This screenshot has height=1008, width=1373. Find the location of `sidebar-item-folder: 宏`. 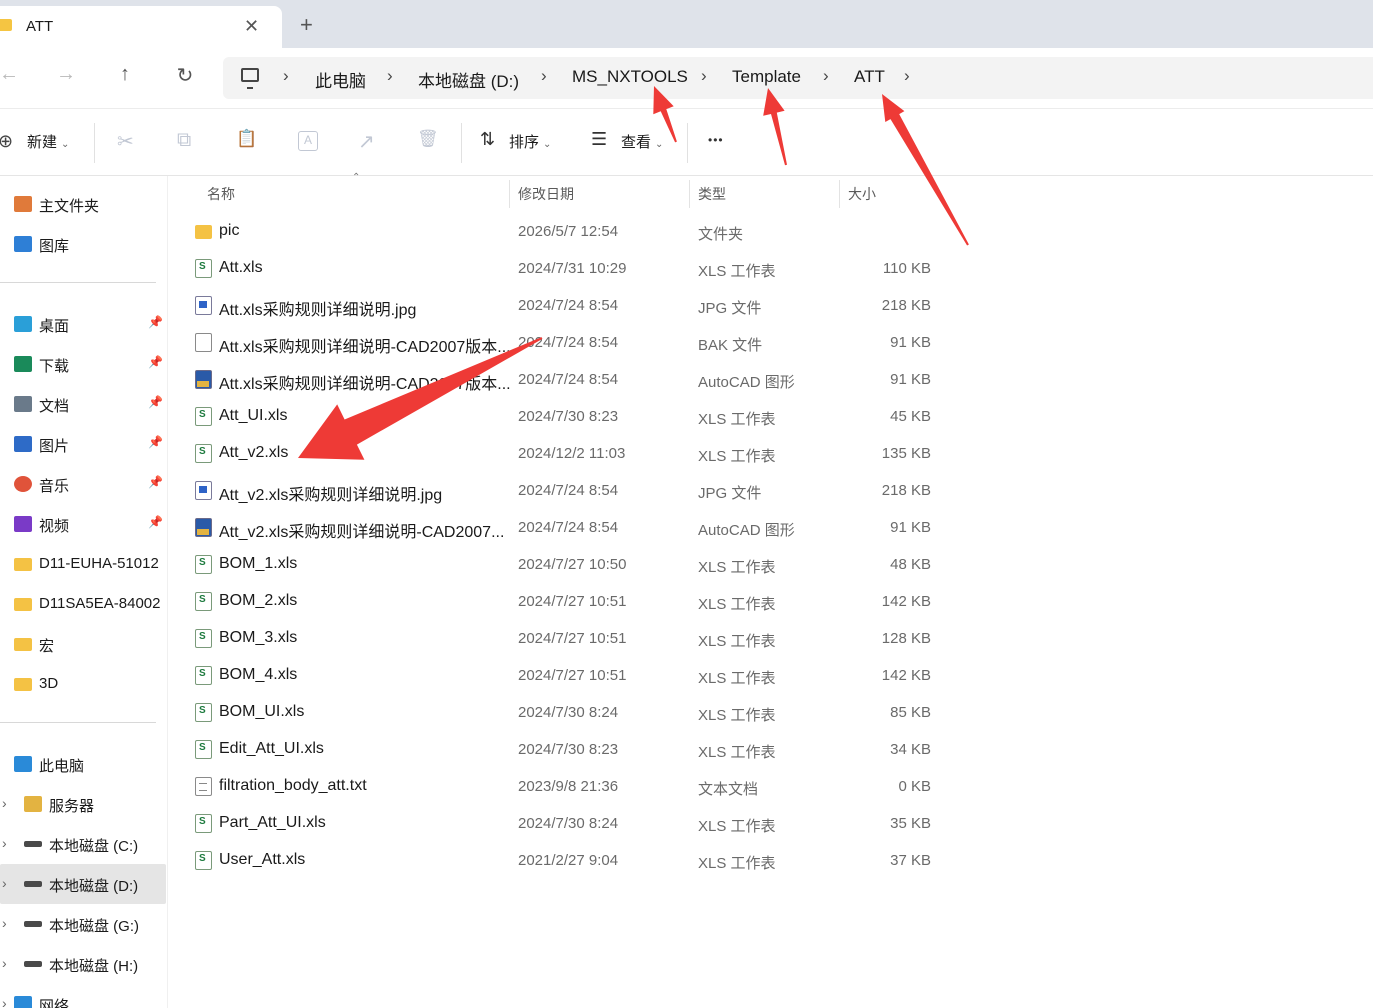

sidebar-item-folder: 宏 is located at coordinates (83, 644).